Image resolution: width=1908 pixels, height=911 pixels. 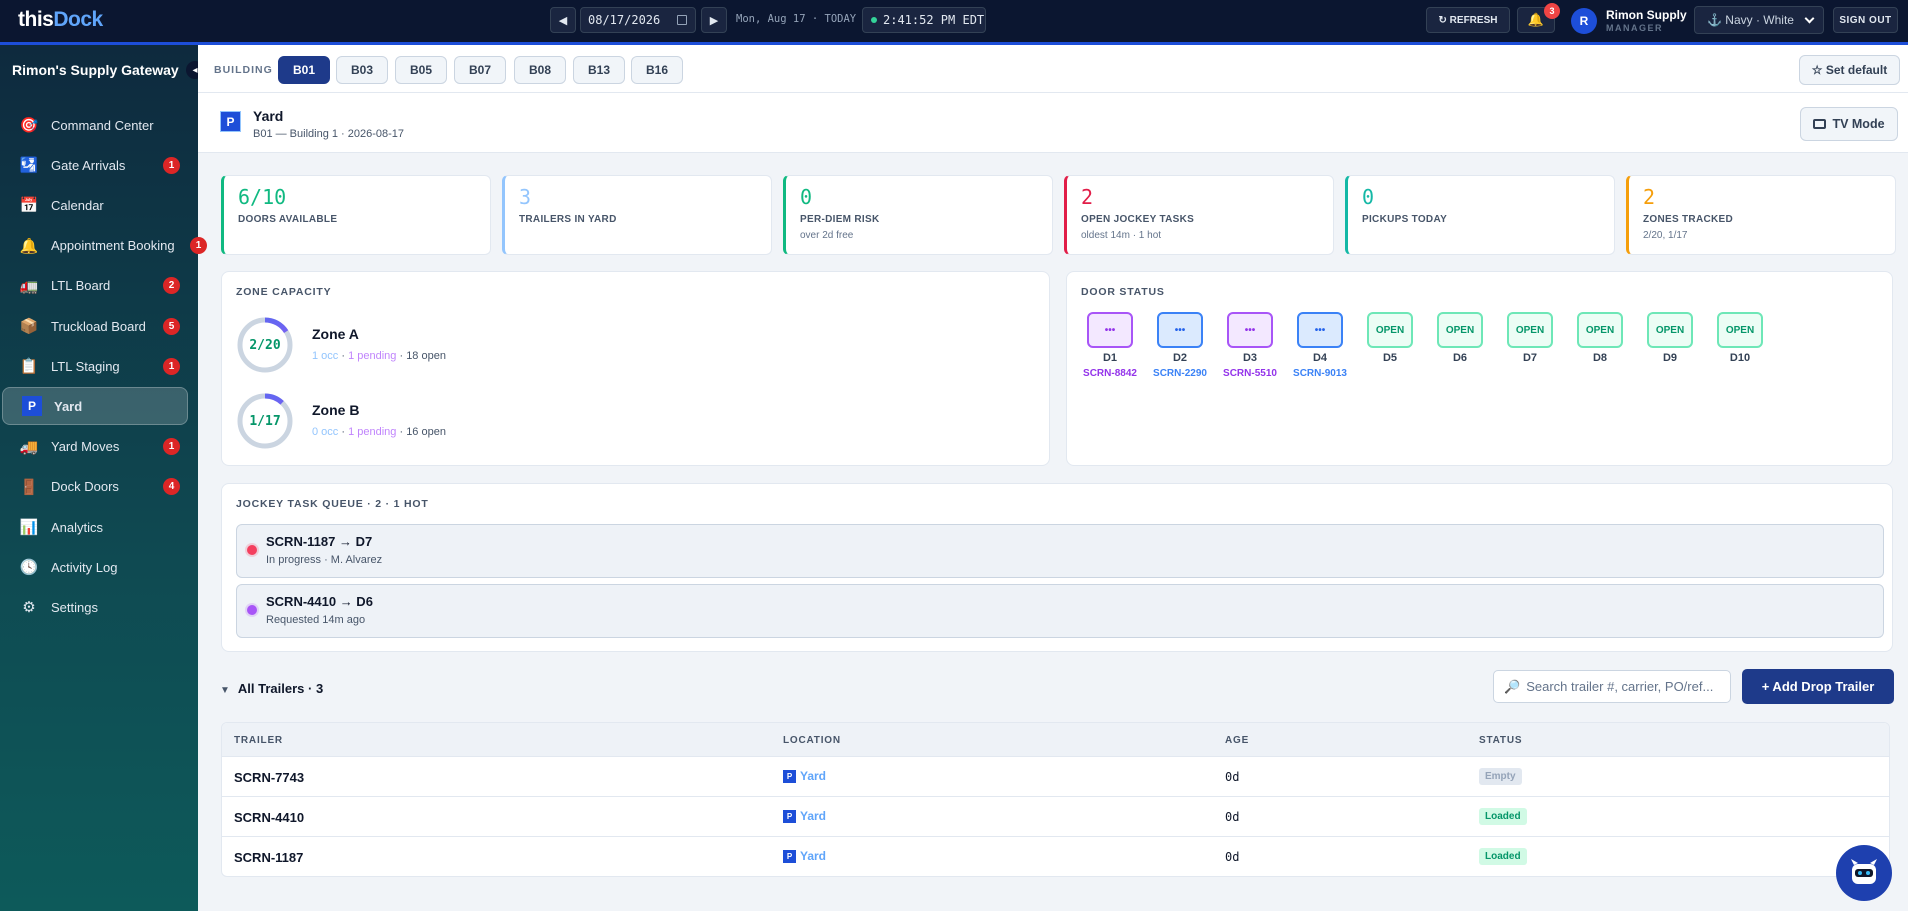 What do you see at coordinates (319, 601) in the screenshot?
I see `task-title: SCRN-4410 → D6` at bounding box center [319, 601].